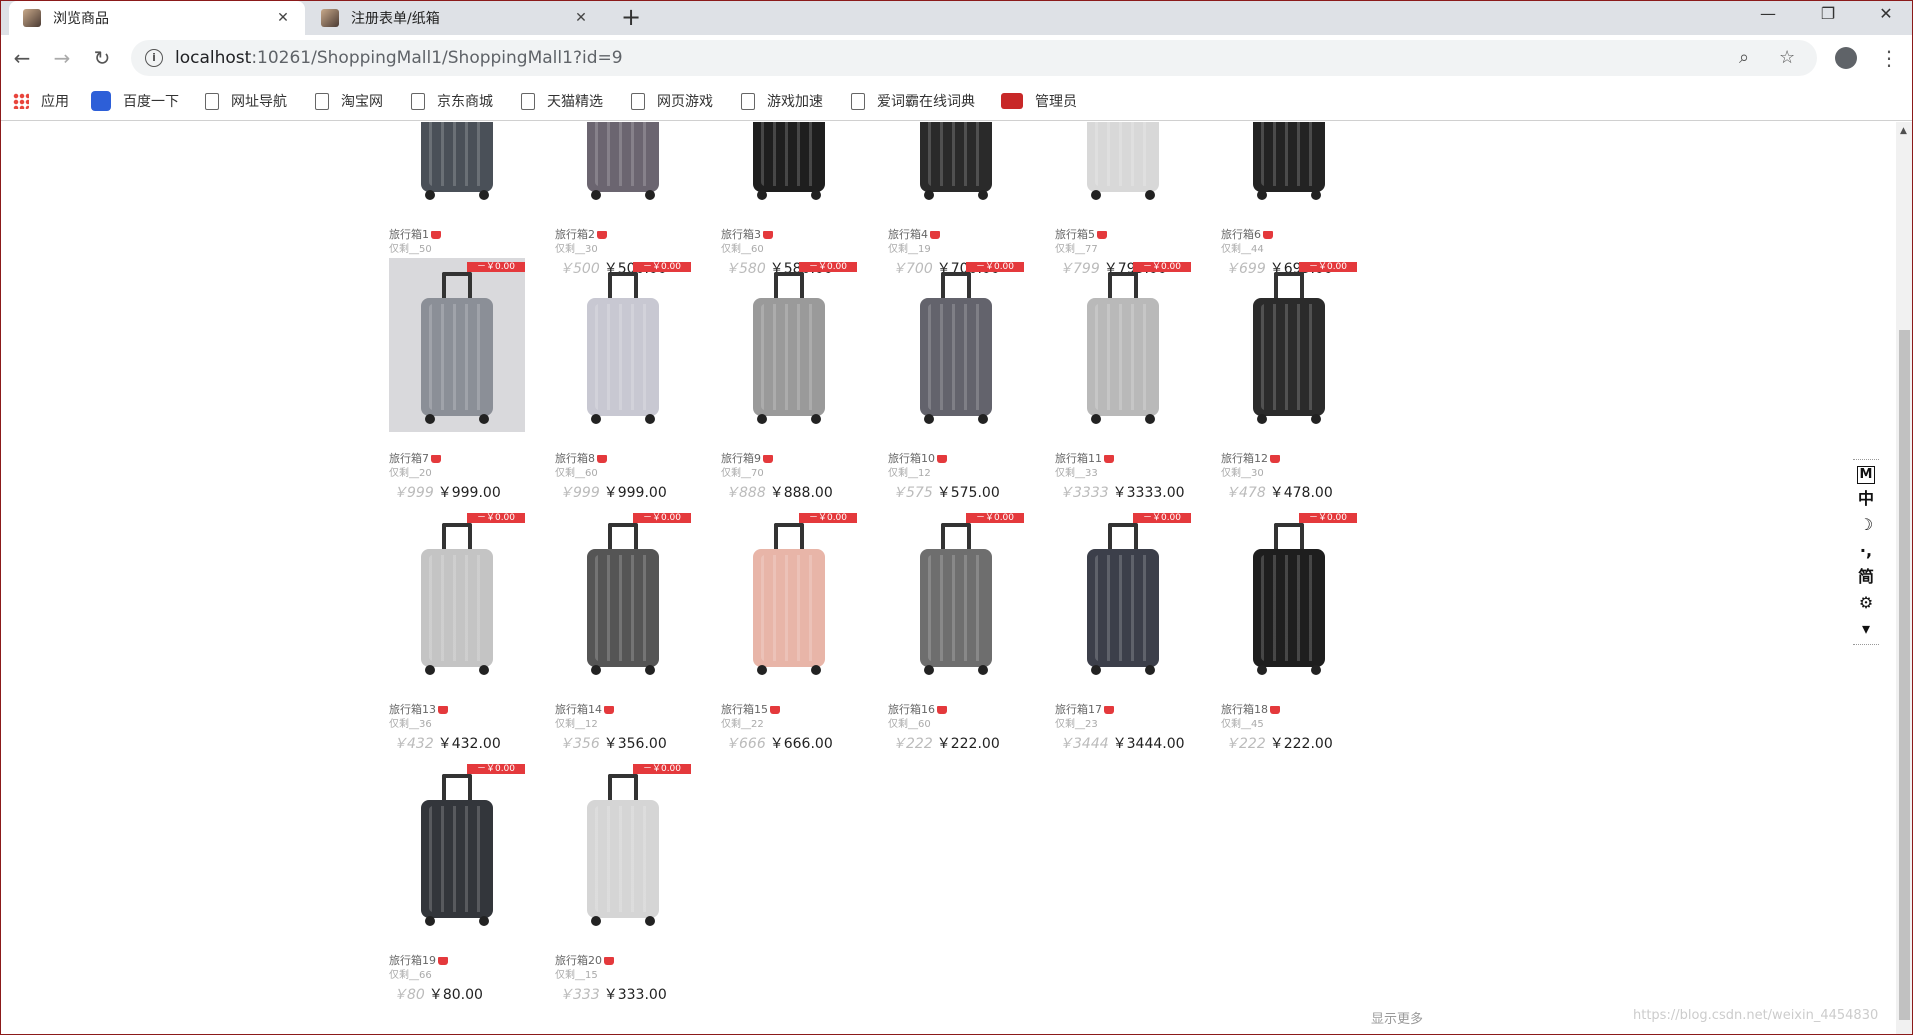 This screenshot has height=1035, width=1913. I want to click on stock-remaining: 仅剩__12, so click(576, 724).